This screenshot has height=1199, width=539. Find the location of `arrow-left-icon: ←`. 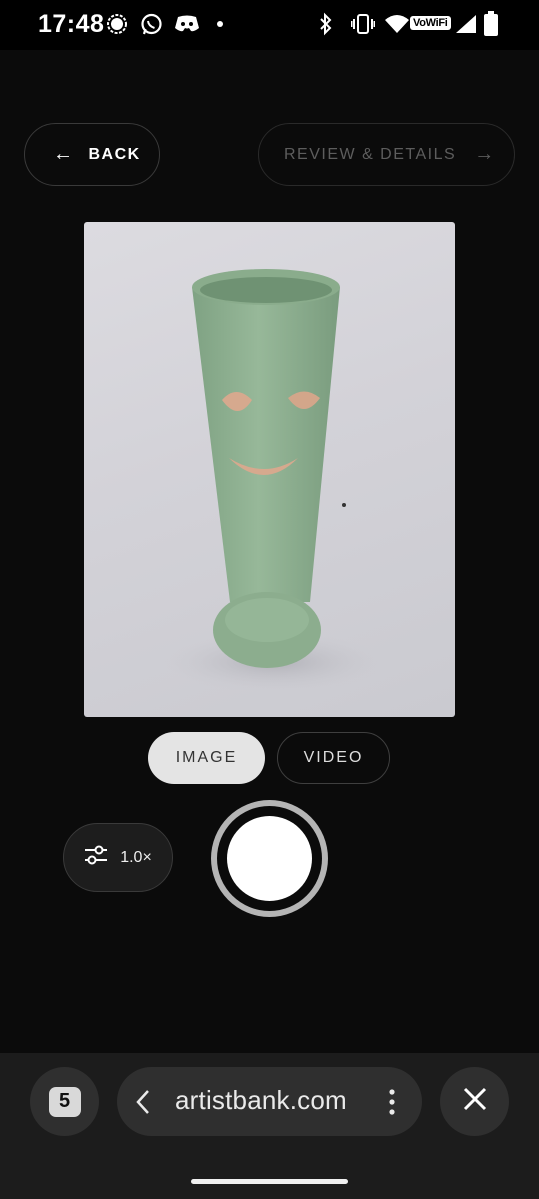

arrow-left-icon: ← is located at coordinates (64, 154).